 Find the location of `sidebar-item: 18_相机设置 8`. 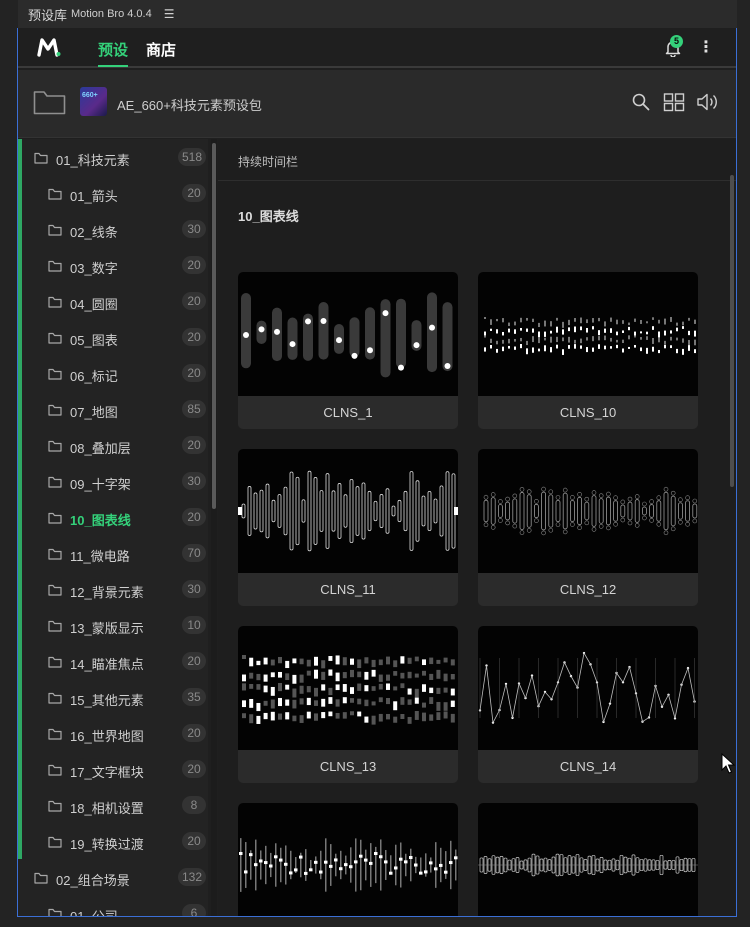

sidebar-item: 18_相机设置 8 is located at coordinates (115, 805).